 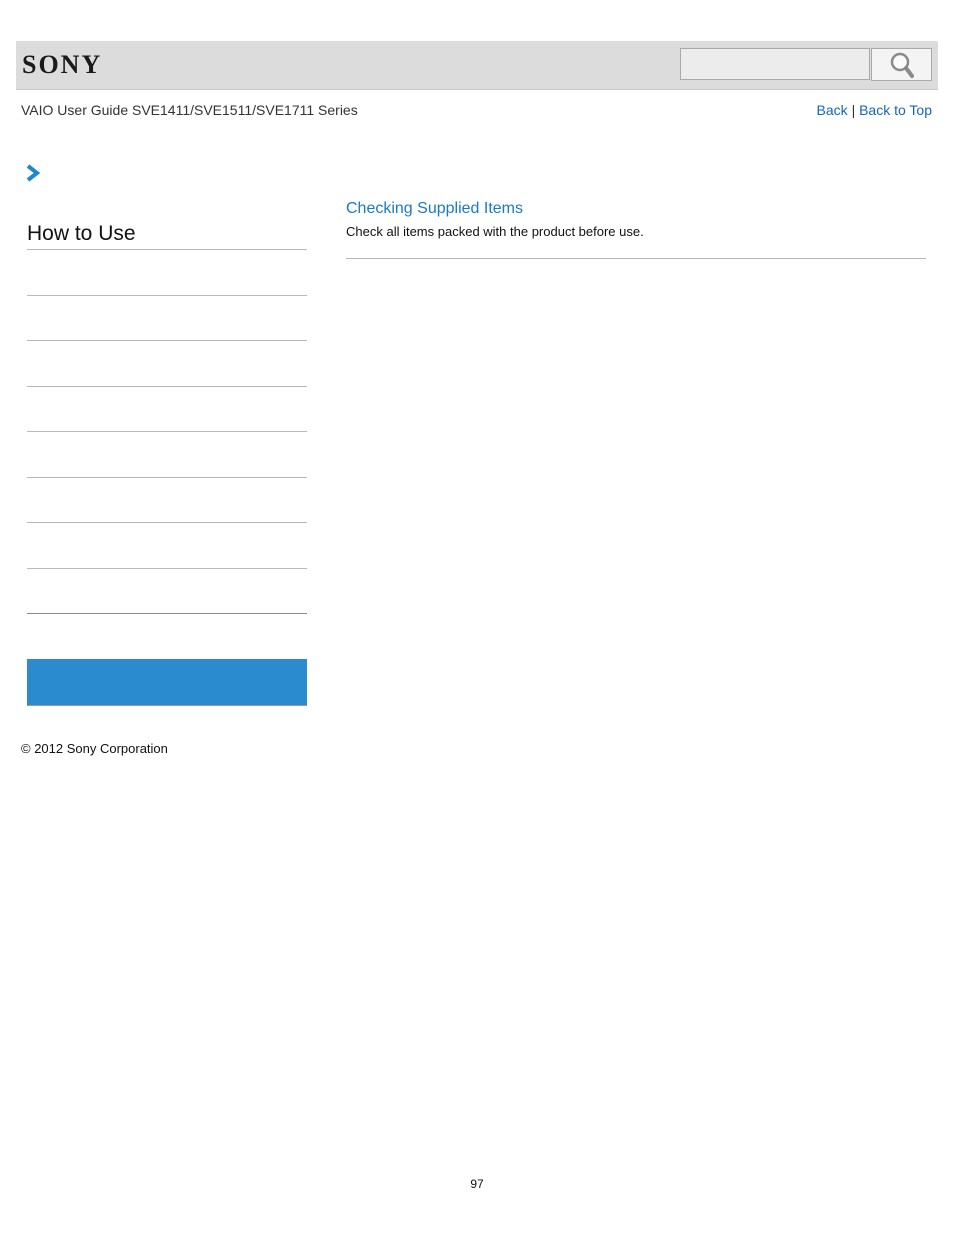 What do you see at coordinates (167, 682) in the screenshot?
I see `sidebar-item-active` at bounding box center [167, 682].